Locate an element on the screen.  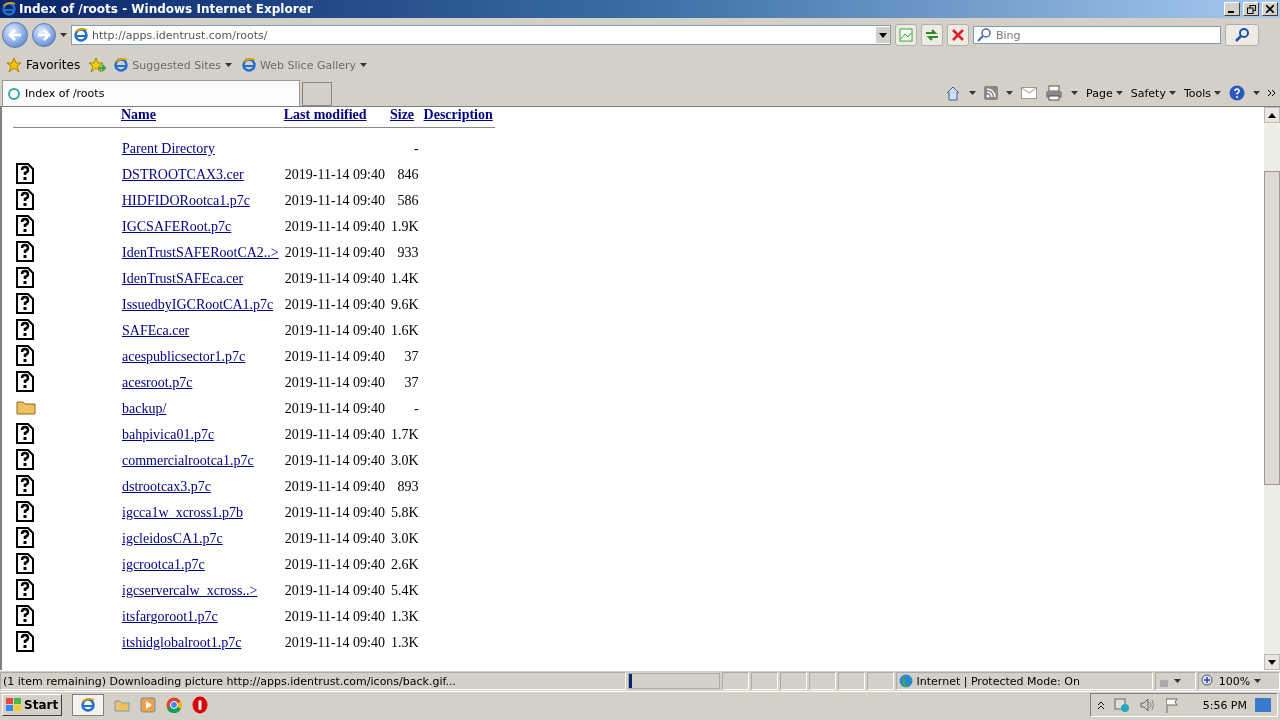
file-link: igcleidosCA1.p7c is located at coordinates (172, 538).